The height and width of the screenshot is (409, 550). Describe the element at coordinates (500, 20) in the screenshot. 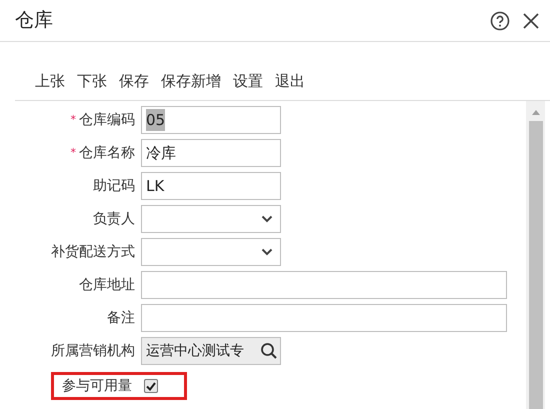

I see `help-icon` at that location.